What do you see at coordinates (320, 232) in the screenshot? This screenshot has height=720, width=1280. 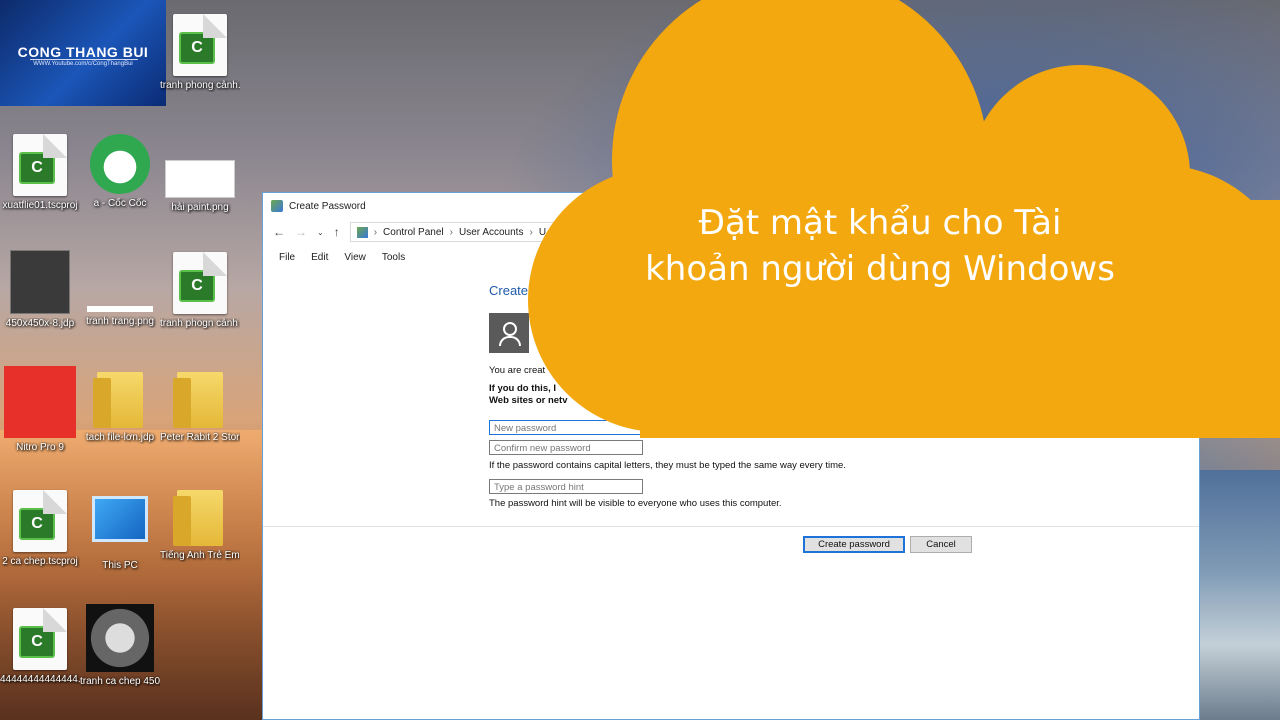 I see `recent-dropdown-icon: ⌄` at bounding box center [320, 232].